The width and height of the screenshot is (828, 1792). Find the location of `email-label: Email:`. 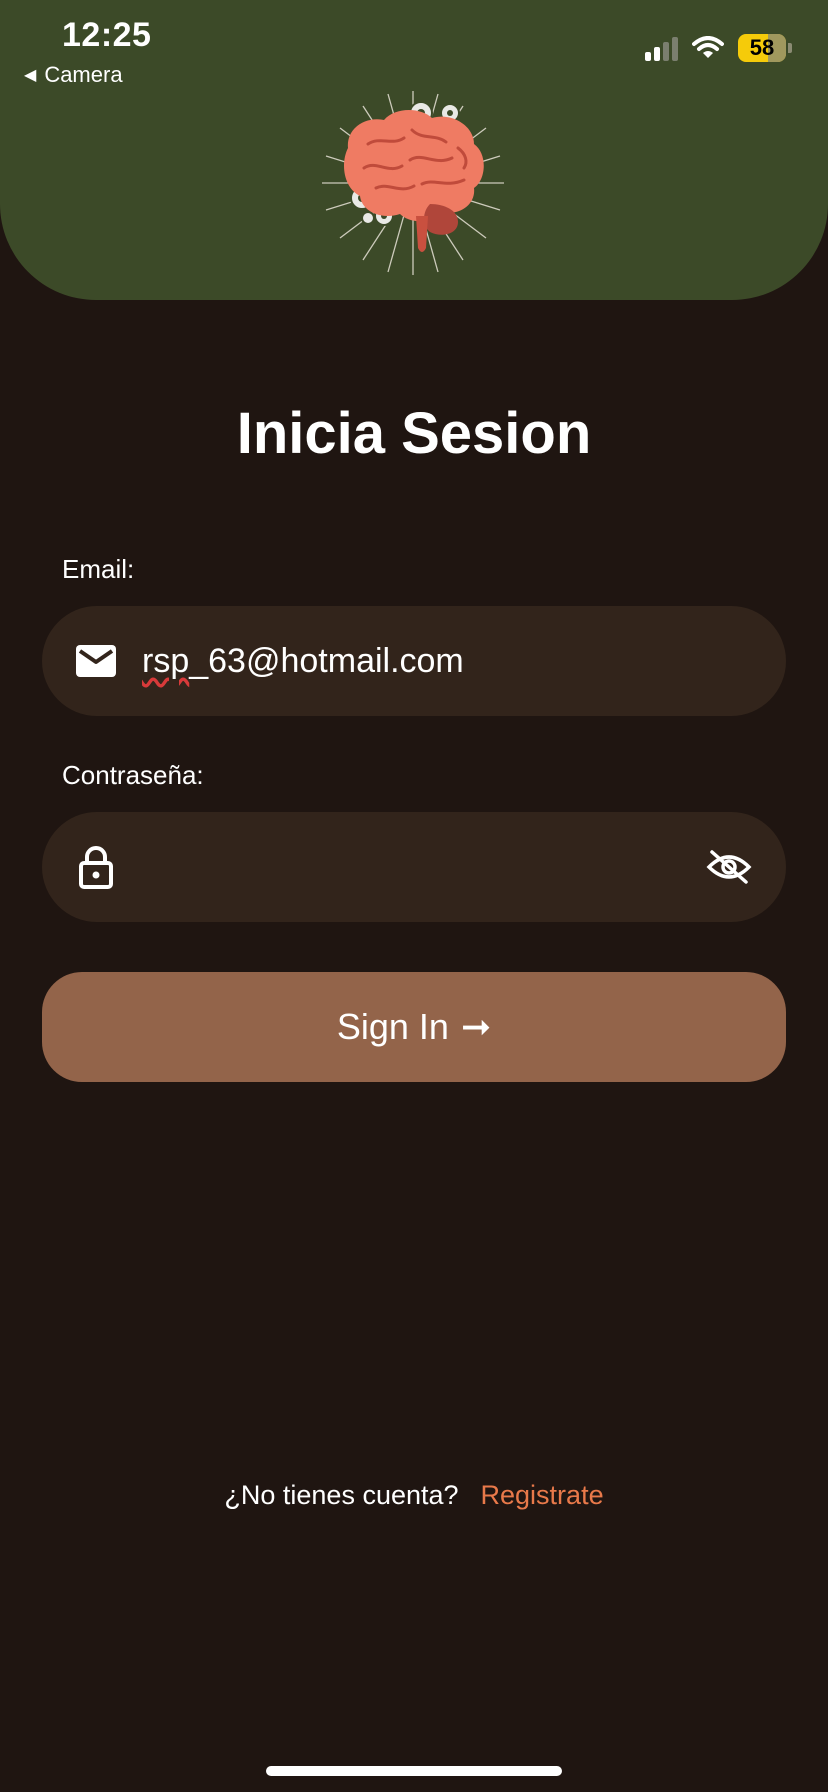

email-label: Email: is located at coordinates (98, 569).